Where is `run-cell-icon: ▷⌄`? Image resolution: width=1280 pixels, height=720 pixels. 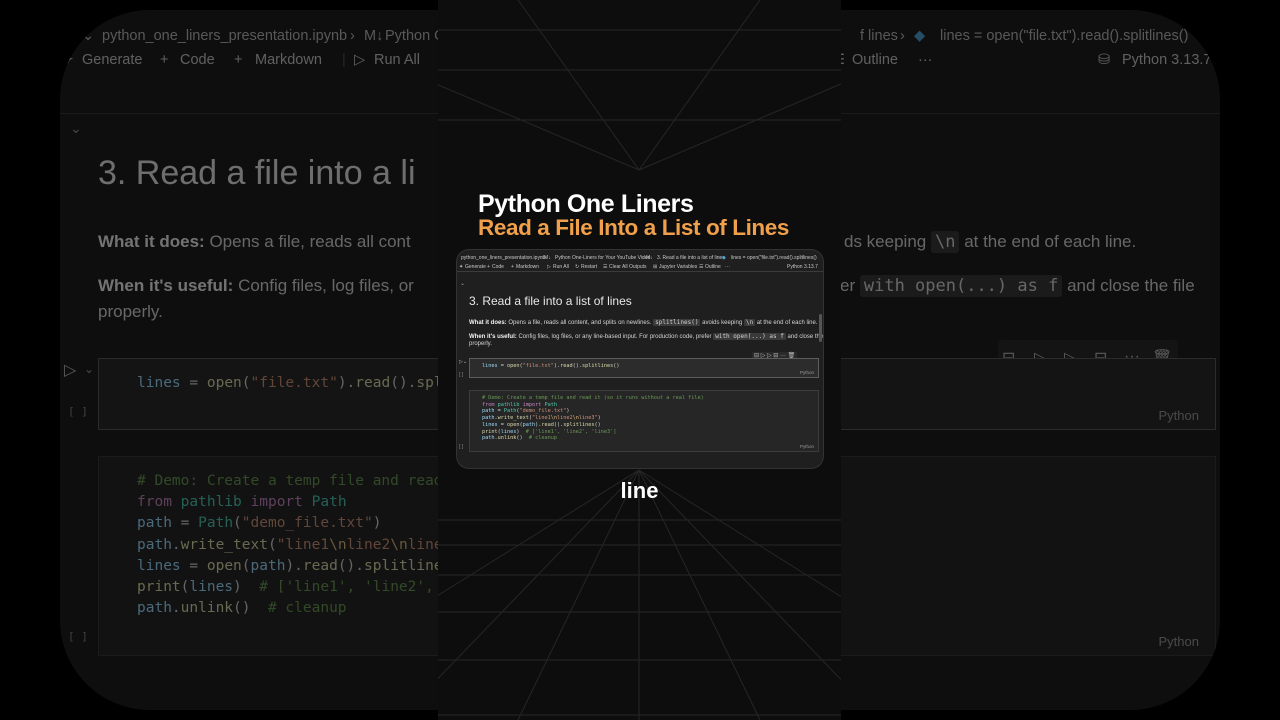
run-cell-icon: ▷⌄ is located at coordinates (463, 362).